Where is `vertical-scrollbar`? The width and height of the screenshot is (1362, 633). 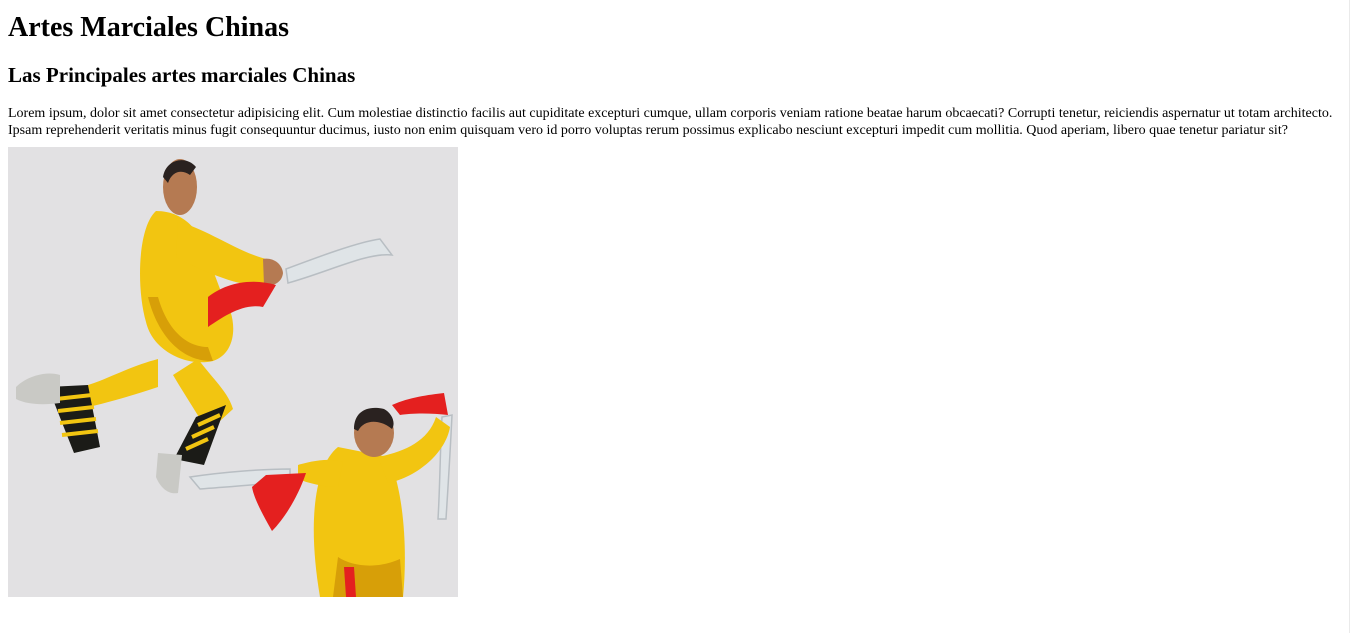
vertical-scrollbar is located at coordinates (1355, 316).